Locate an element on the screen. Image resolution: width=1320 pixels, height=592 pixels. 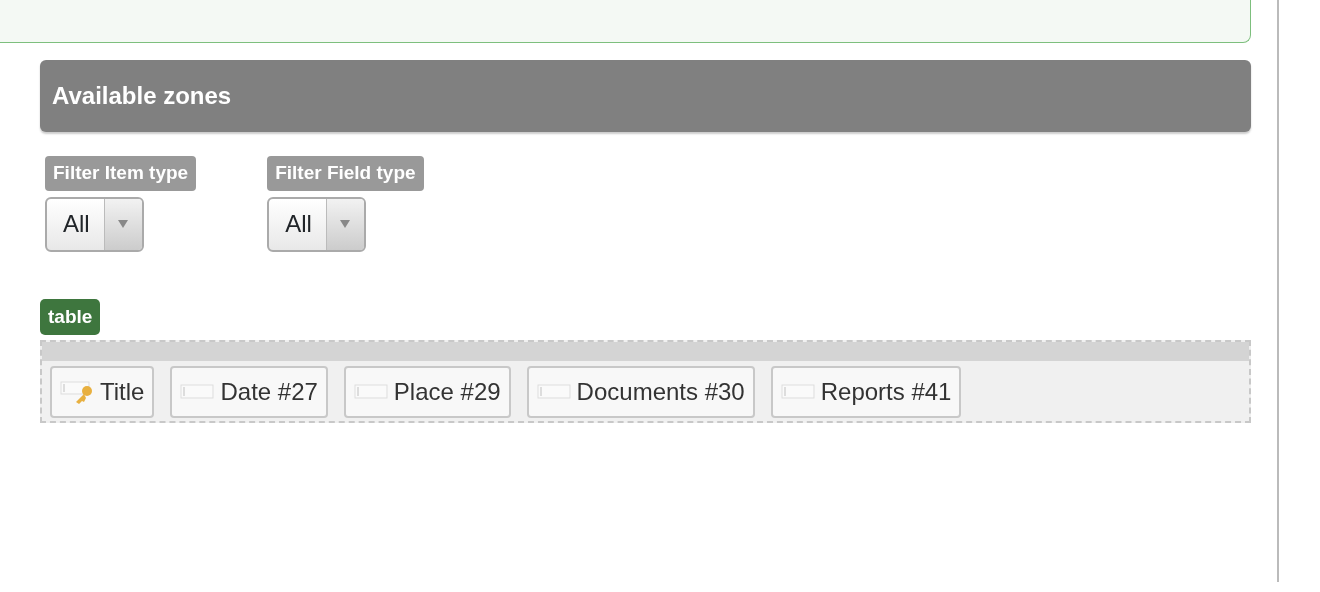
field-key-icon is located at coordinates (77, 392).